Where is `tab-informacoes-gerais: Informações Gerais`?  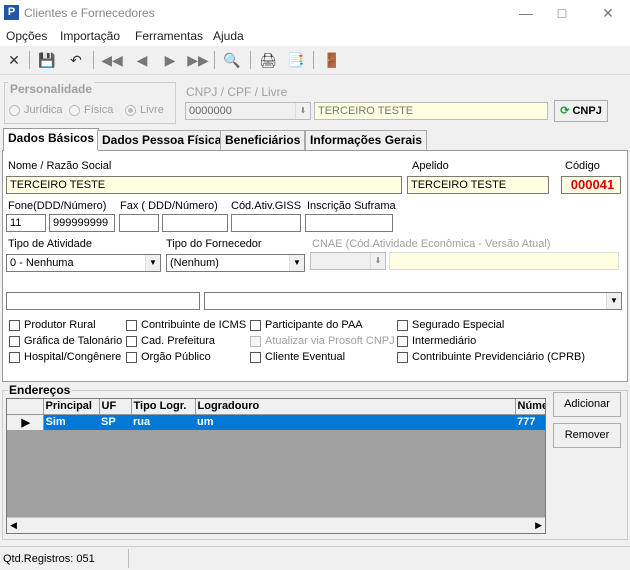
tab-informacoes-gerais: Informações Gerais is located at coordinates (366, 140).